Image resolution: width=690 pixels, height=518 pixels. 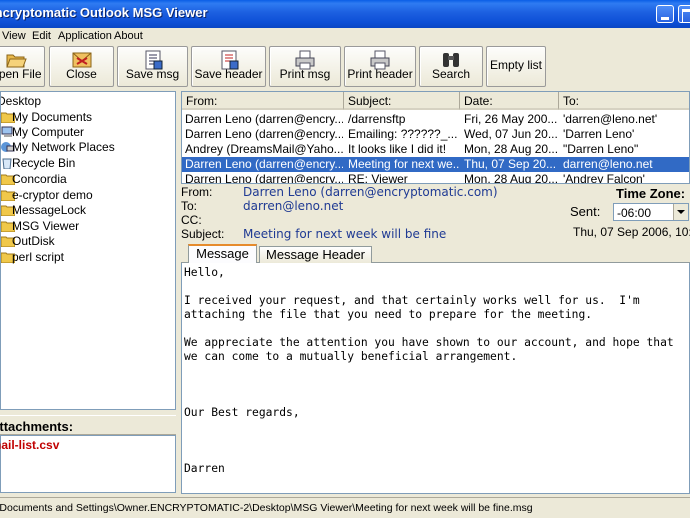 I want to click on column-date: Date:, so click(x=509, y=101).